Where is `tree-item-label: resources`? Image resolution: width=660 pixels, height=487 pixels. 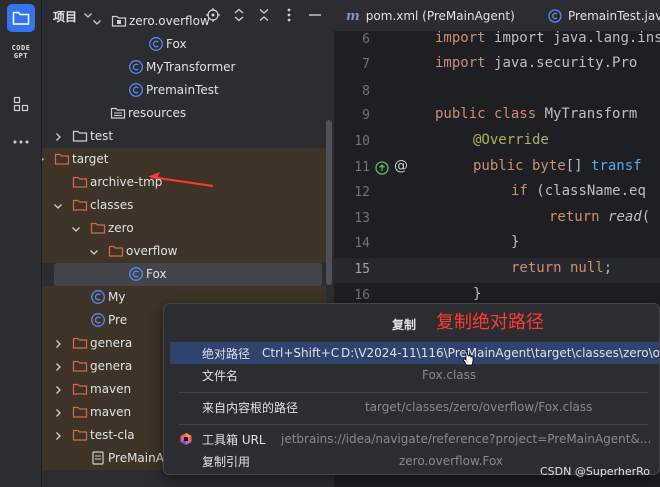
tree-item-label: resources is located at coordinates (157, 113).